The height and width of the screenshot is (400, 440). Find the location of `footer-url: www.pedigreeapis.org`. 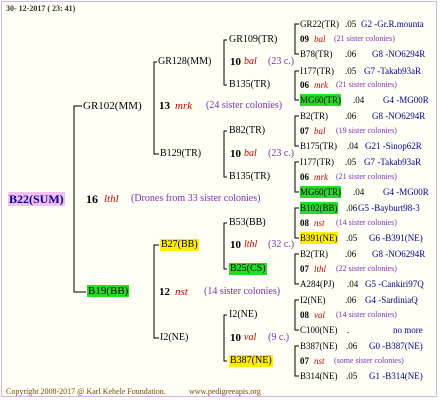

footer-url: www.pedigreeapis.org is located at coordinates (225, 392).